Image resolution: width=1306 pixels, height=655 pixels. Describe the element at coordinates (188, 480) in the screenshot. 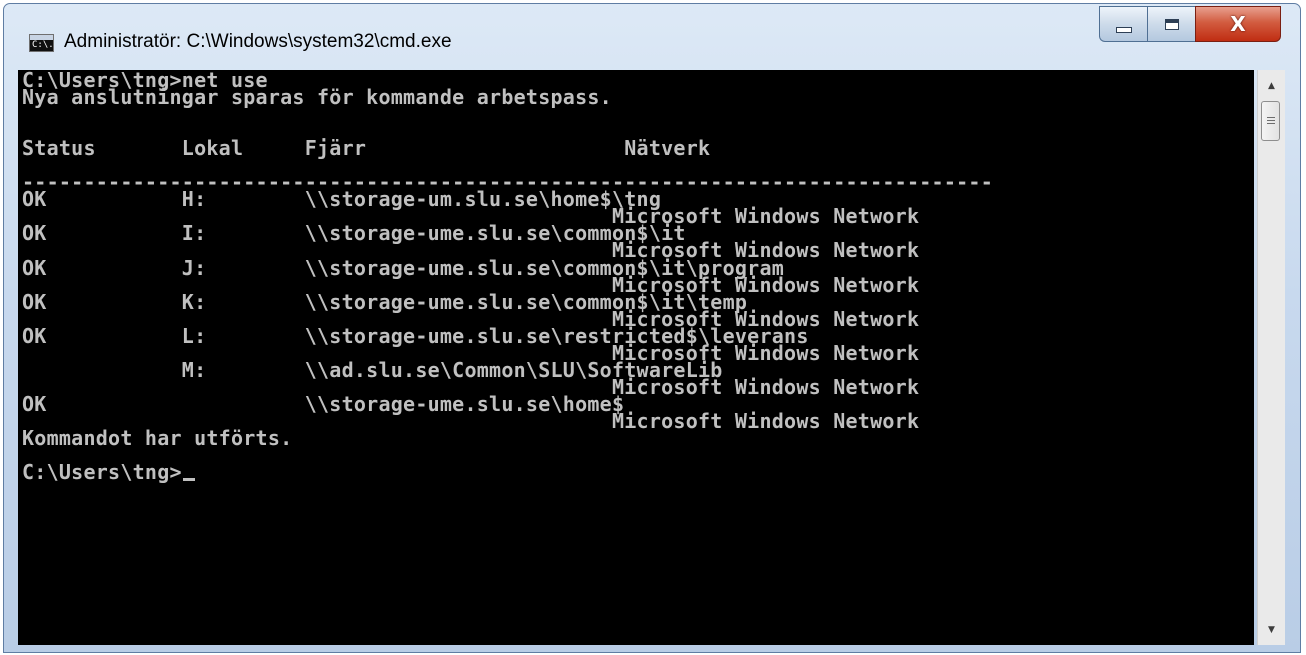

I see `text-cursor` at that location.